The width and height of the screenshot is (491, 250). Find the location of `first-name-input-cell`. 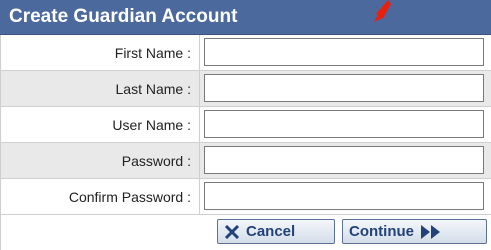

first-name-input-cell is located at coordinates (345, 53).